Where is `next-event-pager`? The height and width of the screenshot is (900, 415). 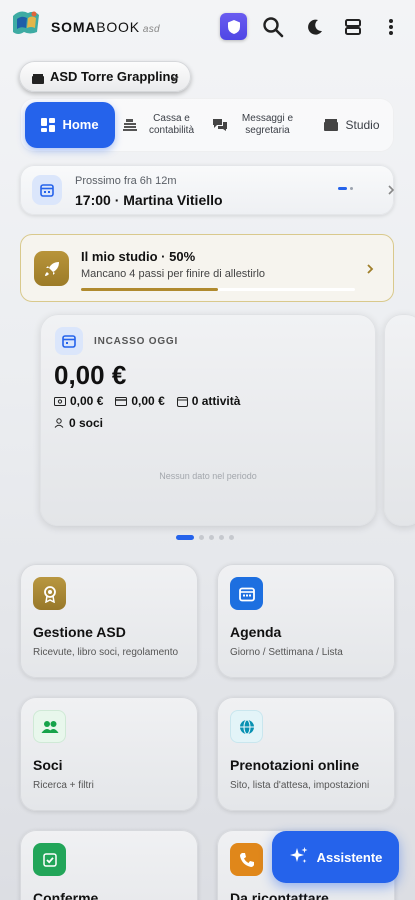
next-event-pager is located at coordinates (345, 188).